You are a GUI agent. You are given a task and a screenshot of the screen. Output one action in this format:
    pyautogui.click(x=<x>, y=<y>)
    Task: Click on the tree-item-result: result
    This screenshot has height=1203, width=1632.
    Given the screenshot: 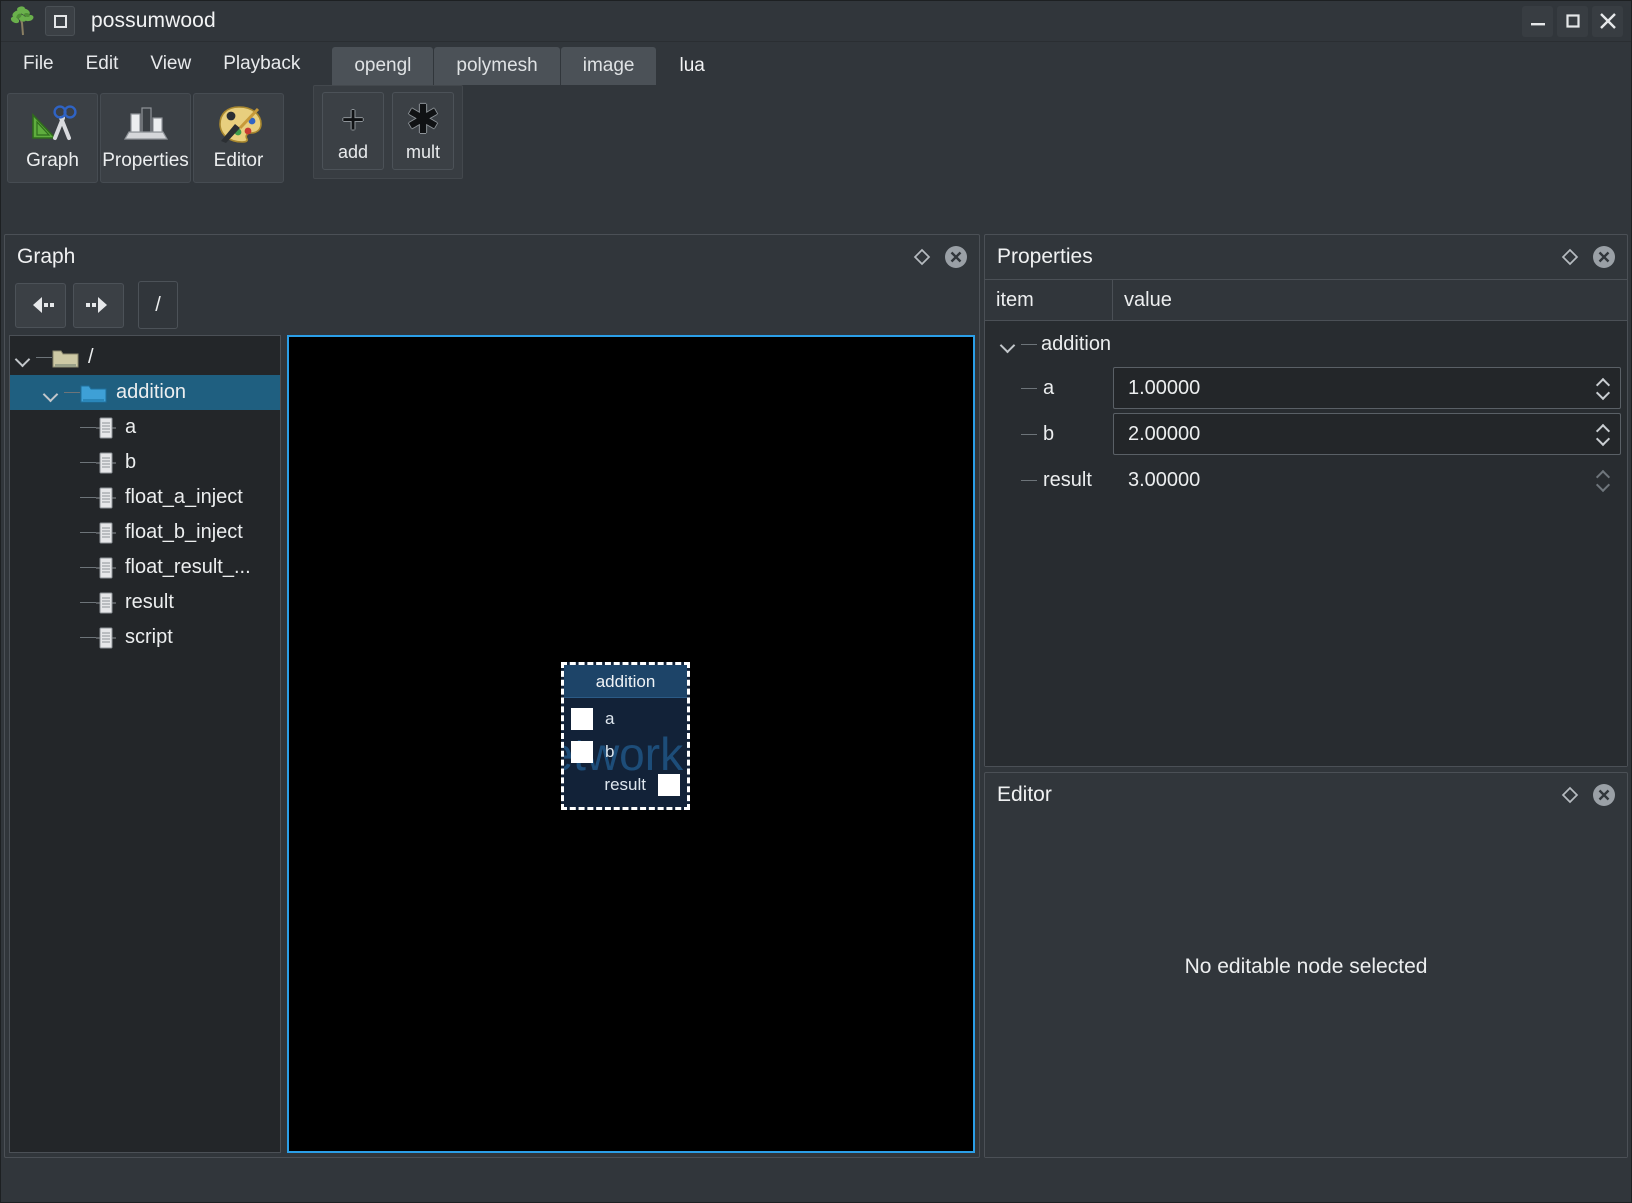 What is the action you would take?
    pyautogui.click(x=145, y=602)
    